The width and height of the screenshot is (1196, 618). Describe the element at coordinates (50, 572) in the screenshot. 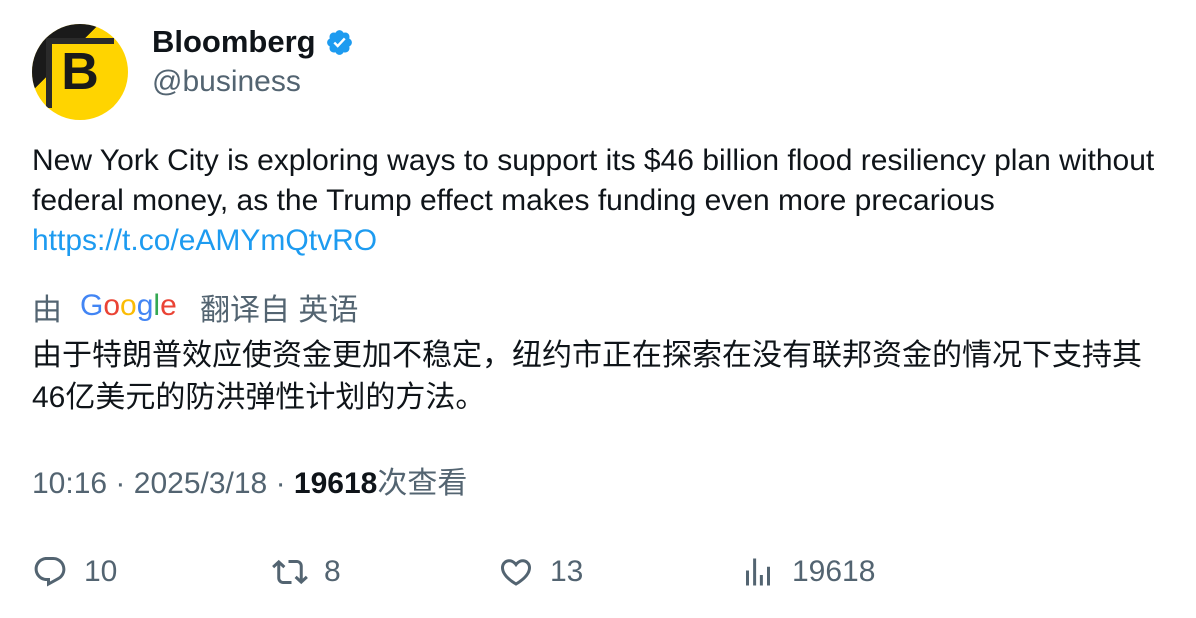

I see `reply-icon` at that location.